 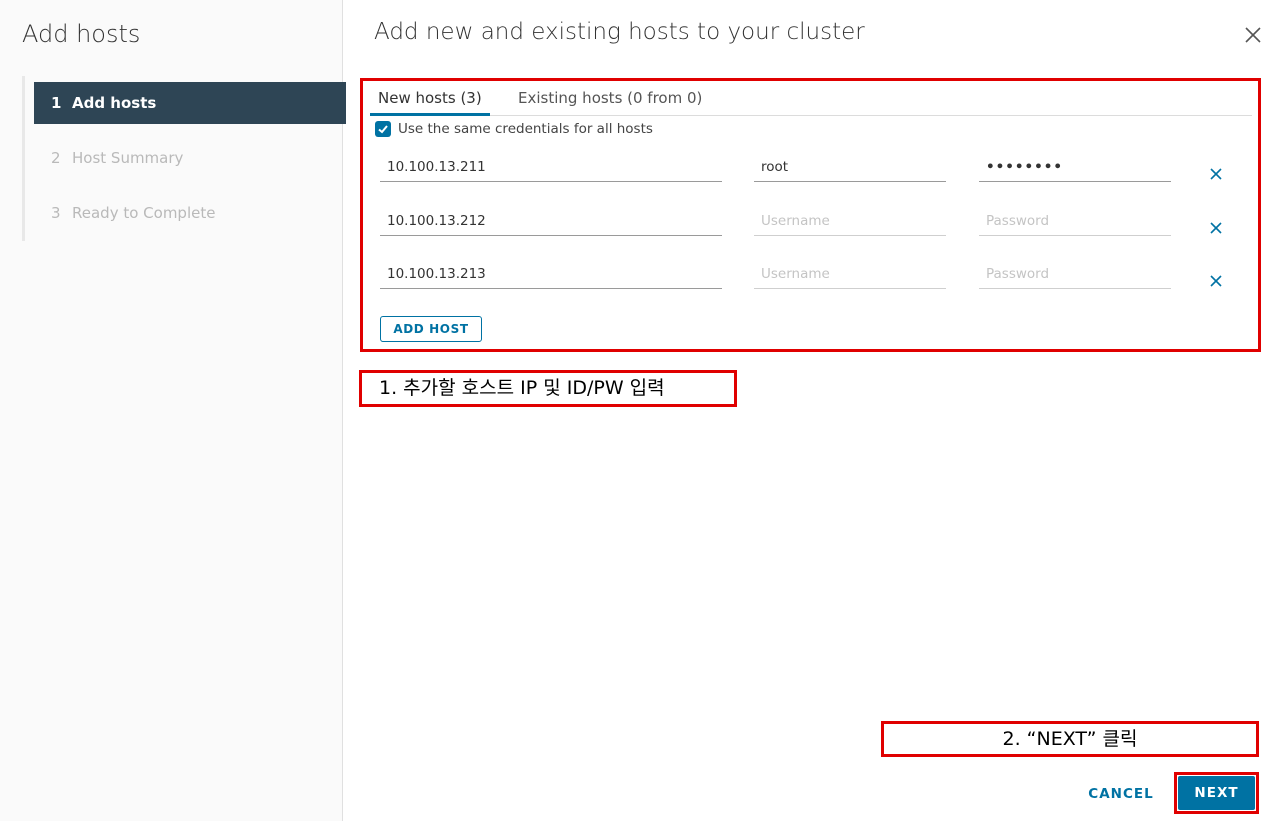 I want to click on annotation-note-2: 2. “NEXT” 클릭, so click(x=1070, y=739).